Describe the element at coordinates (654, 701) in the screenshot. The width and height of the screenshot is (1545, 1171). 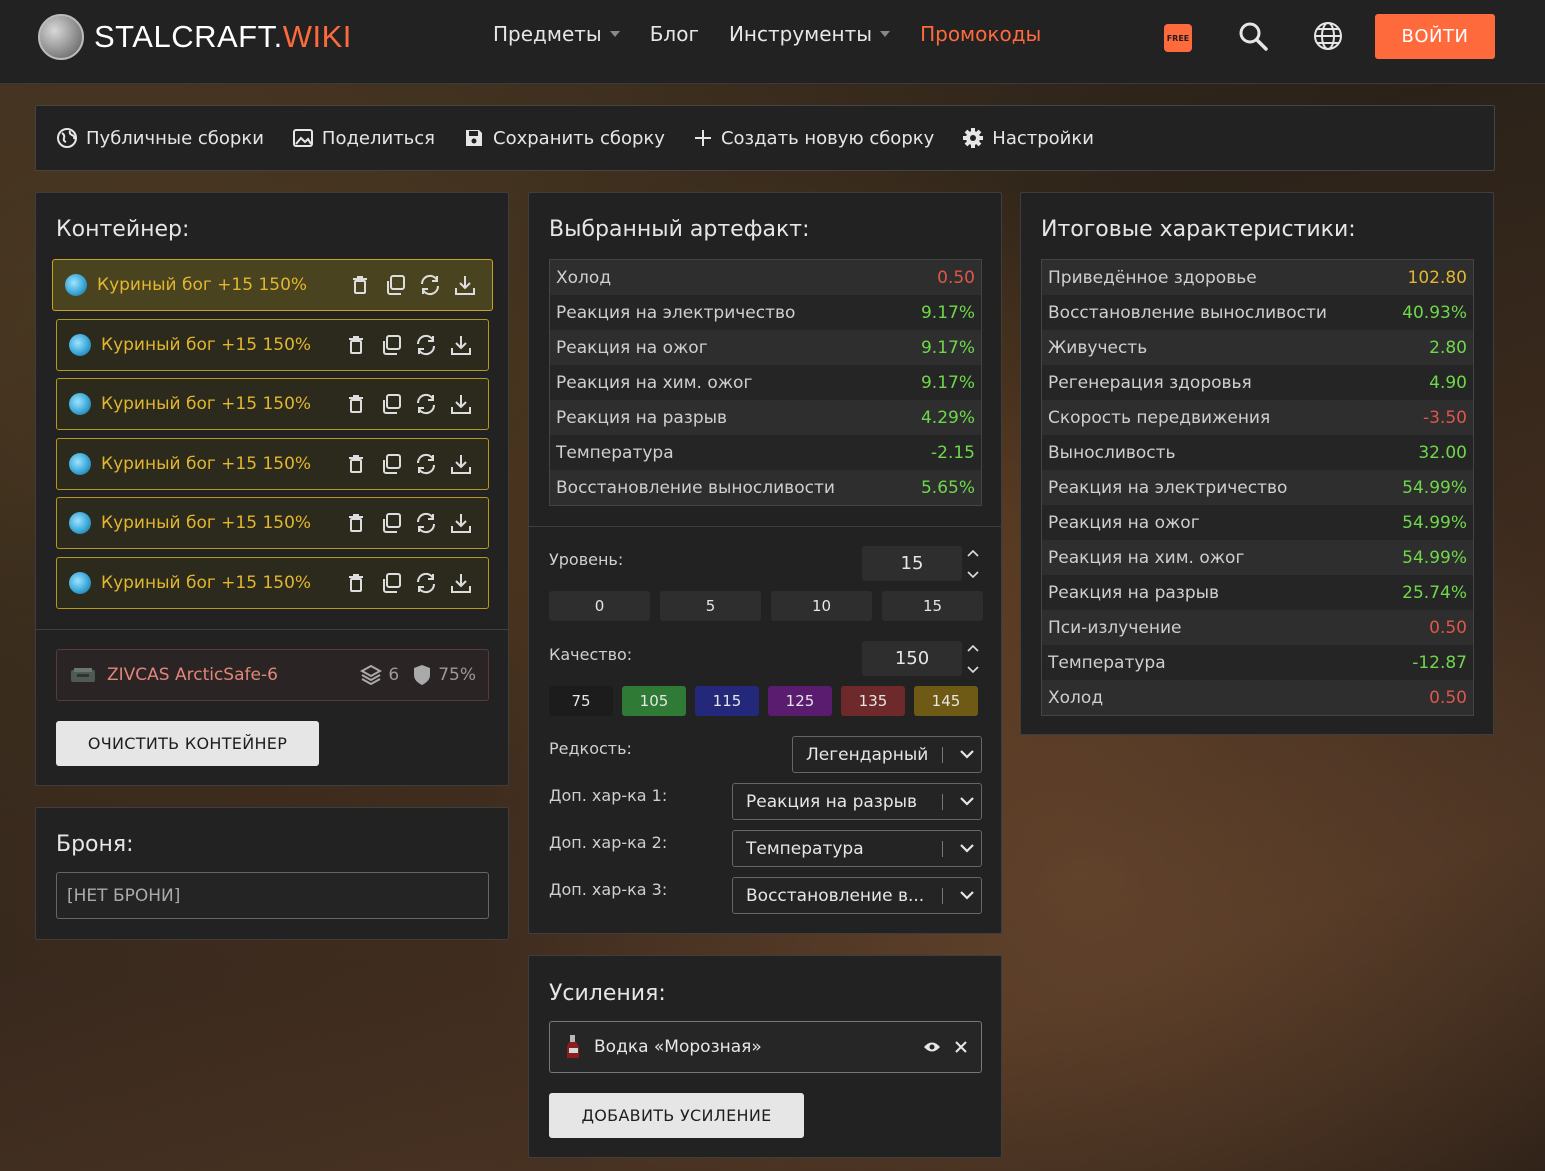
I see `quality-preset-105: 105` at that location.